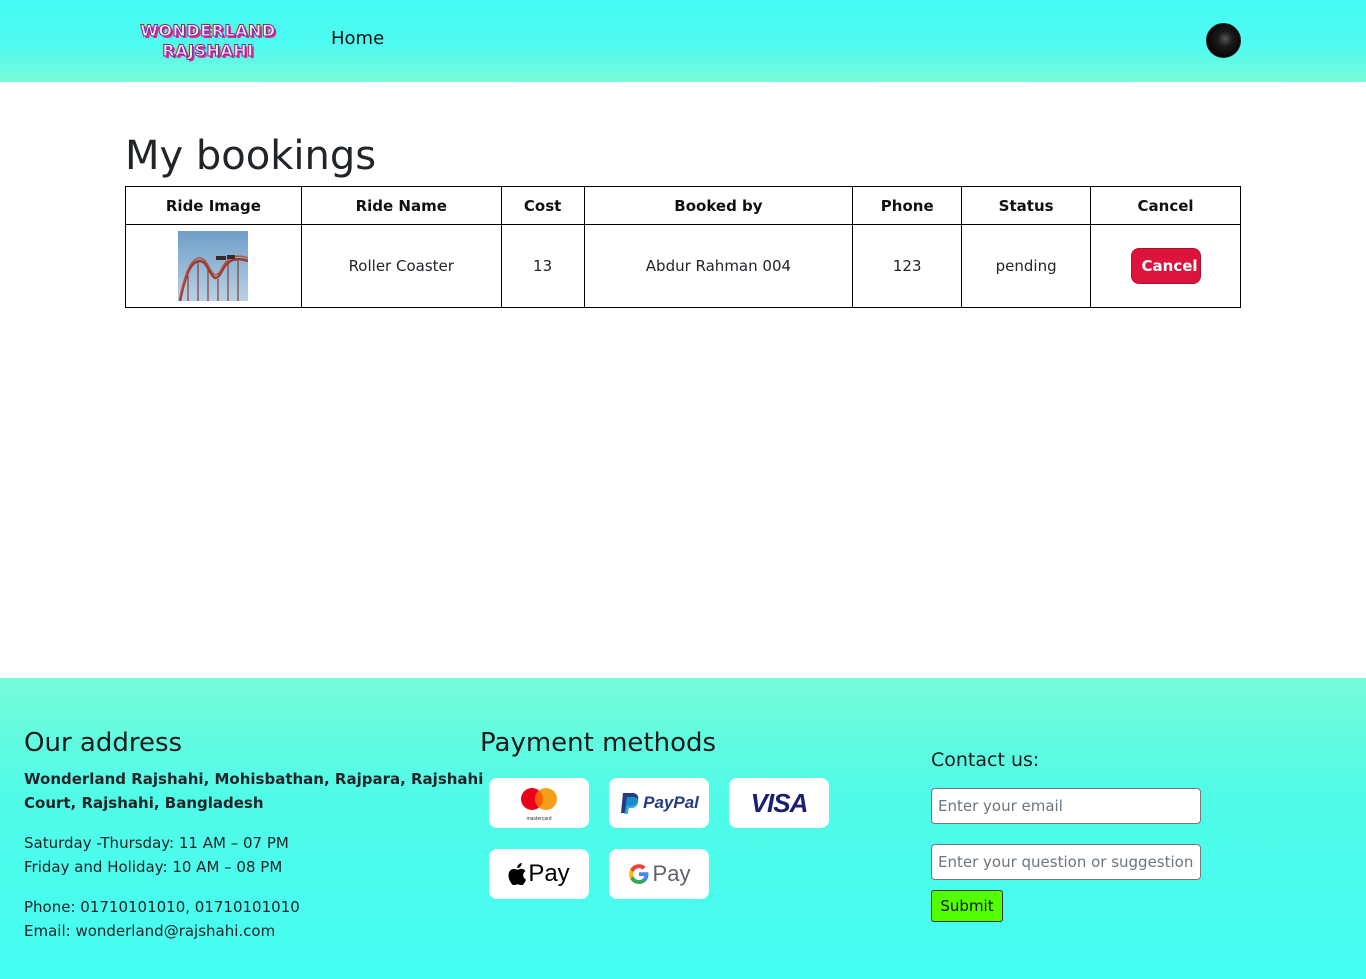 The width and height of the screenshot is (1366, 979). I want to click on status-cell: pending, so click(1026, 266).